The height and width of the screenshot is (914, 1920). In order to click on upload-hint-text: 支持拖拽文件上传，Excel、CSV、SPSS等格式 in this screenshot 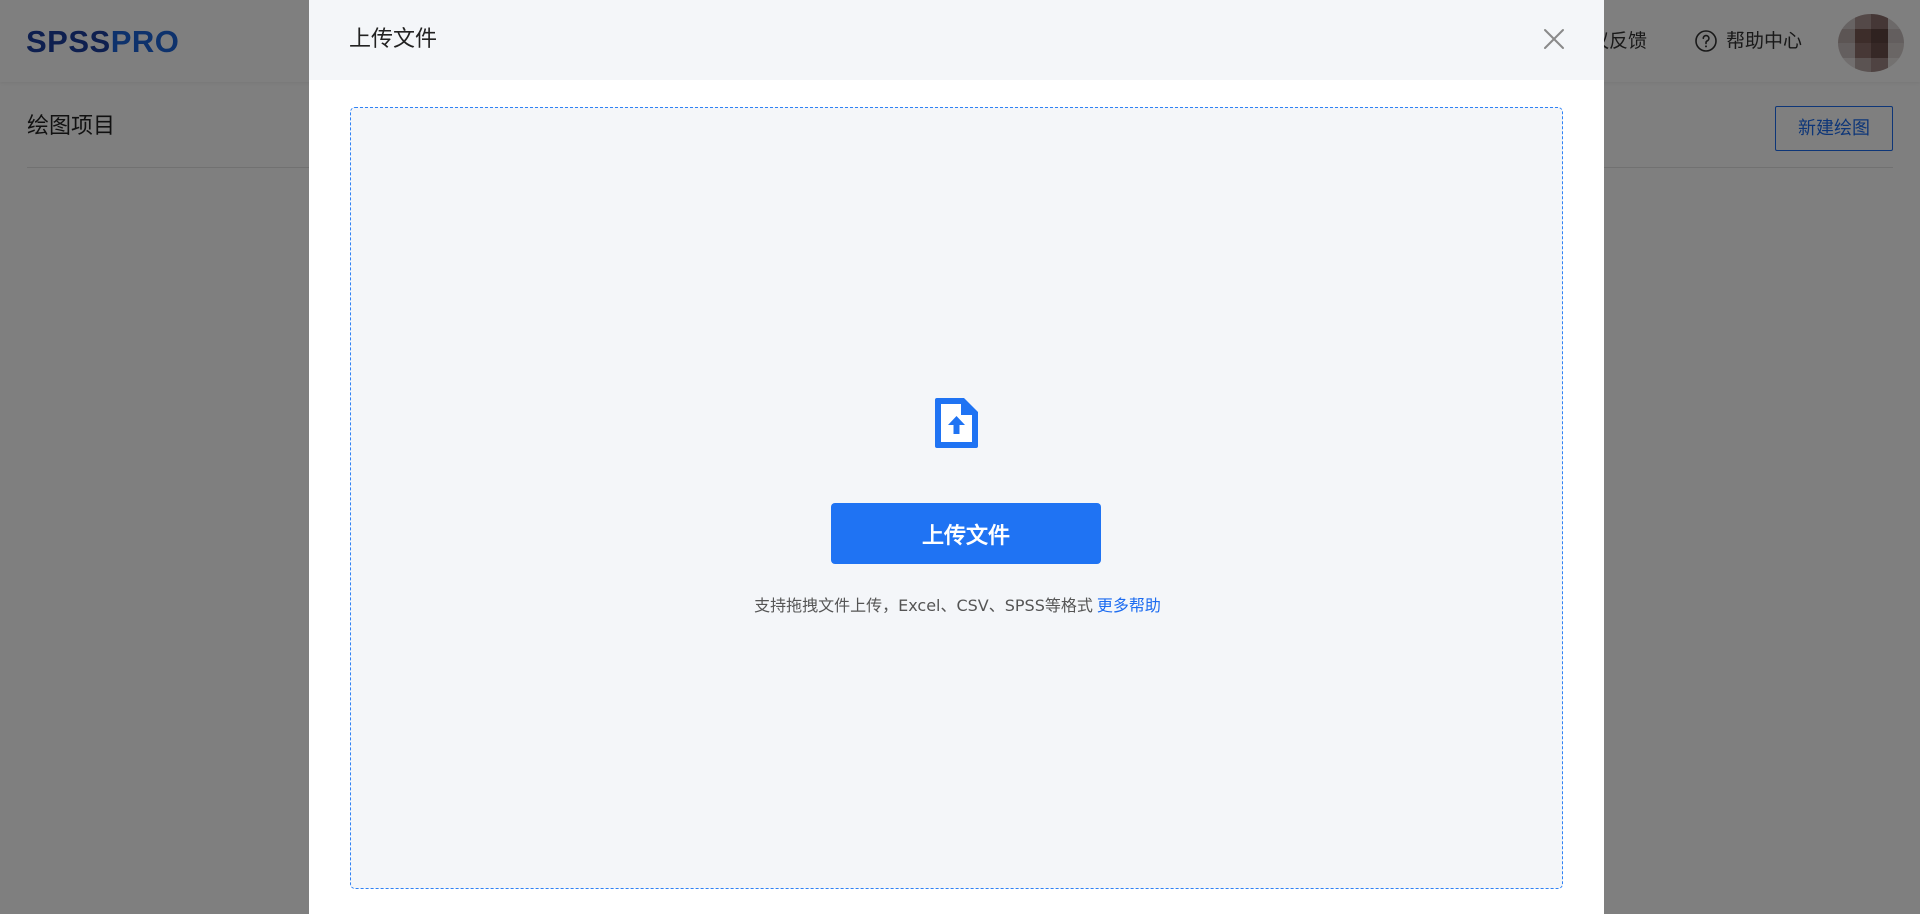, I will do `click(923, 605)`.